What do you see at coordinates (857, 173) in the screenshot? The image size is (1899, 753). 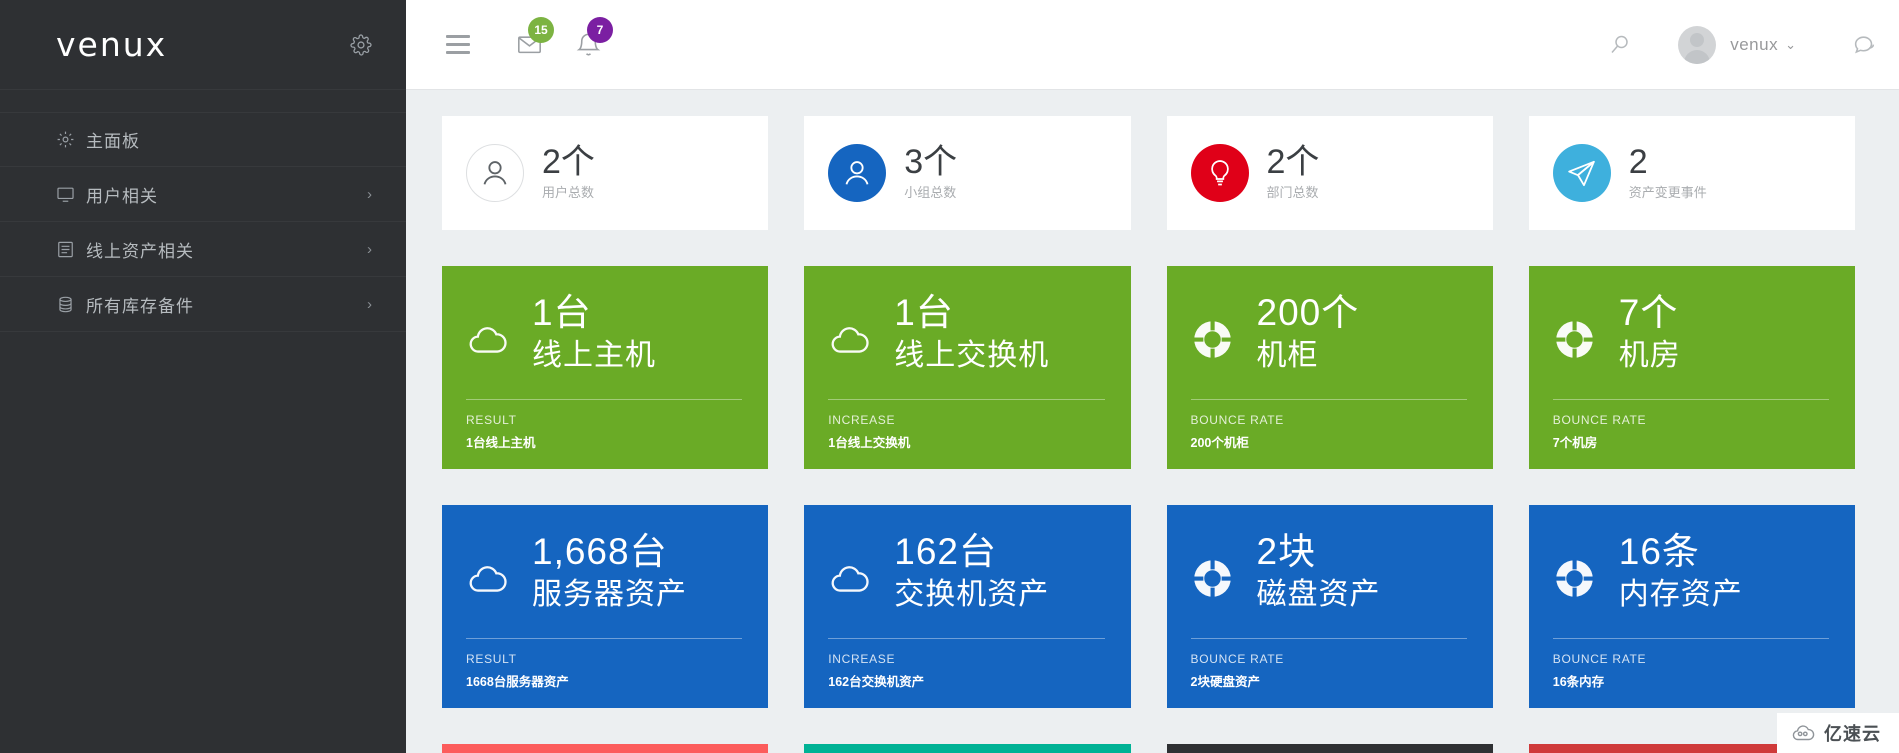 I see `user-avatar-icon` at bounding box center [857, 173].